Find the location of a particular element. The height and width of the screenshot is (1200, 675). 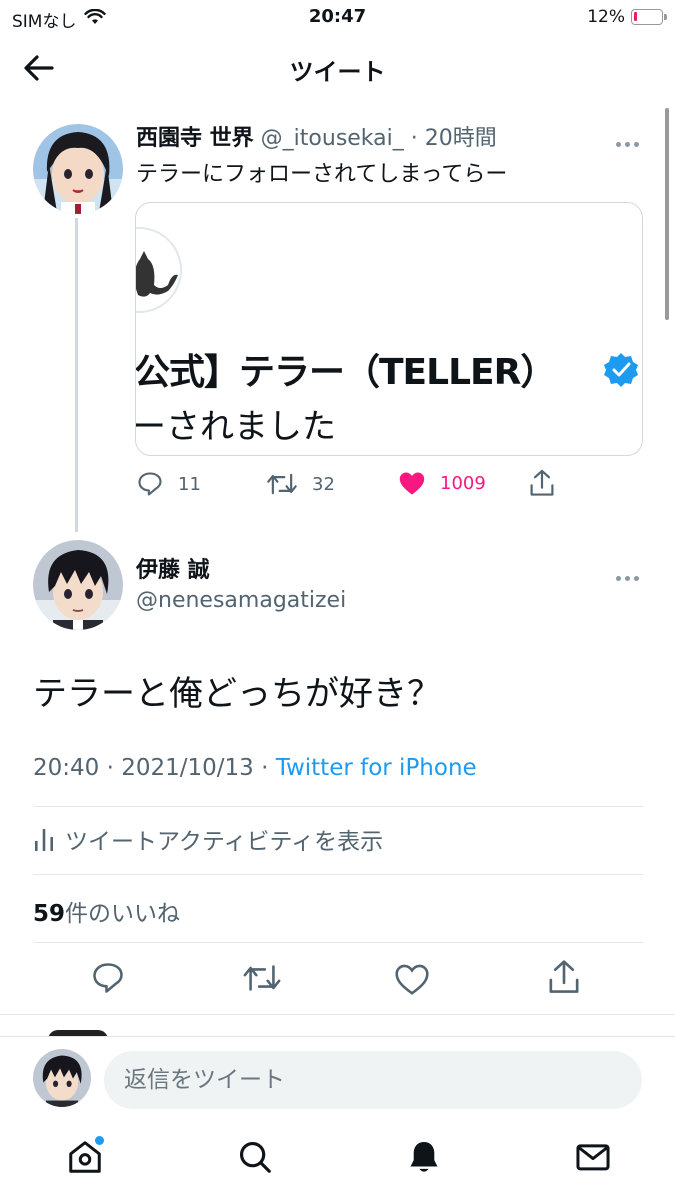

like-button is located at coordinates (414, 982).